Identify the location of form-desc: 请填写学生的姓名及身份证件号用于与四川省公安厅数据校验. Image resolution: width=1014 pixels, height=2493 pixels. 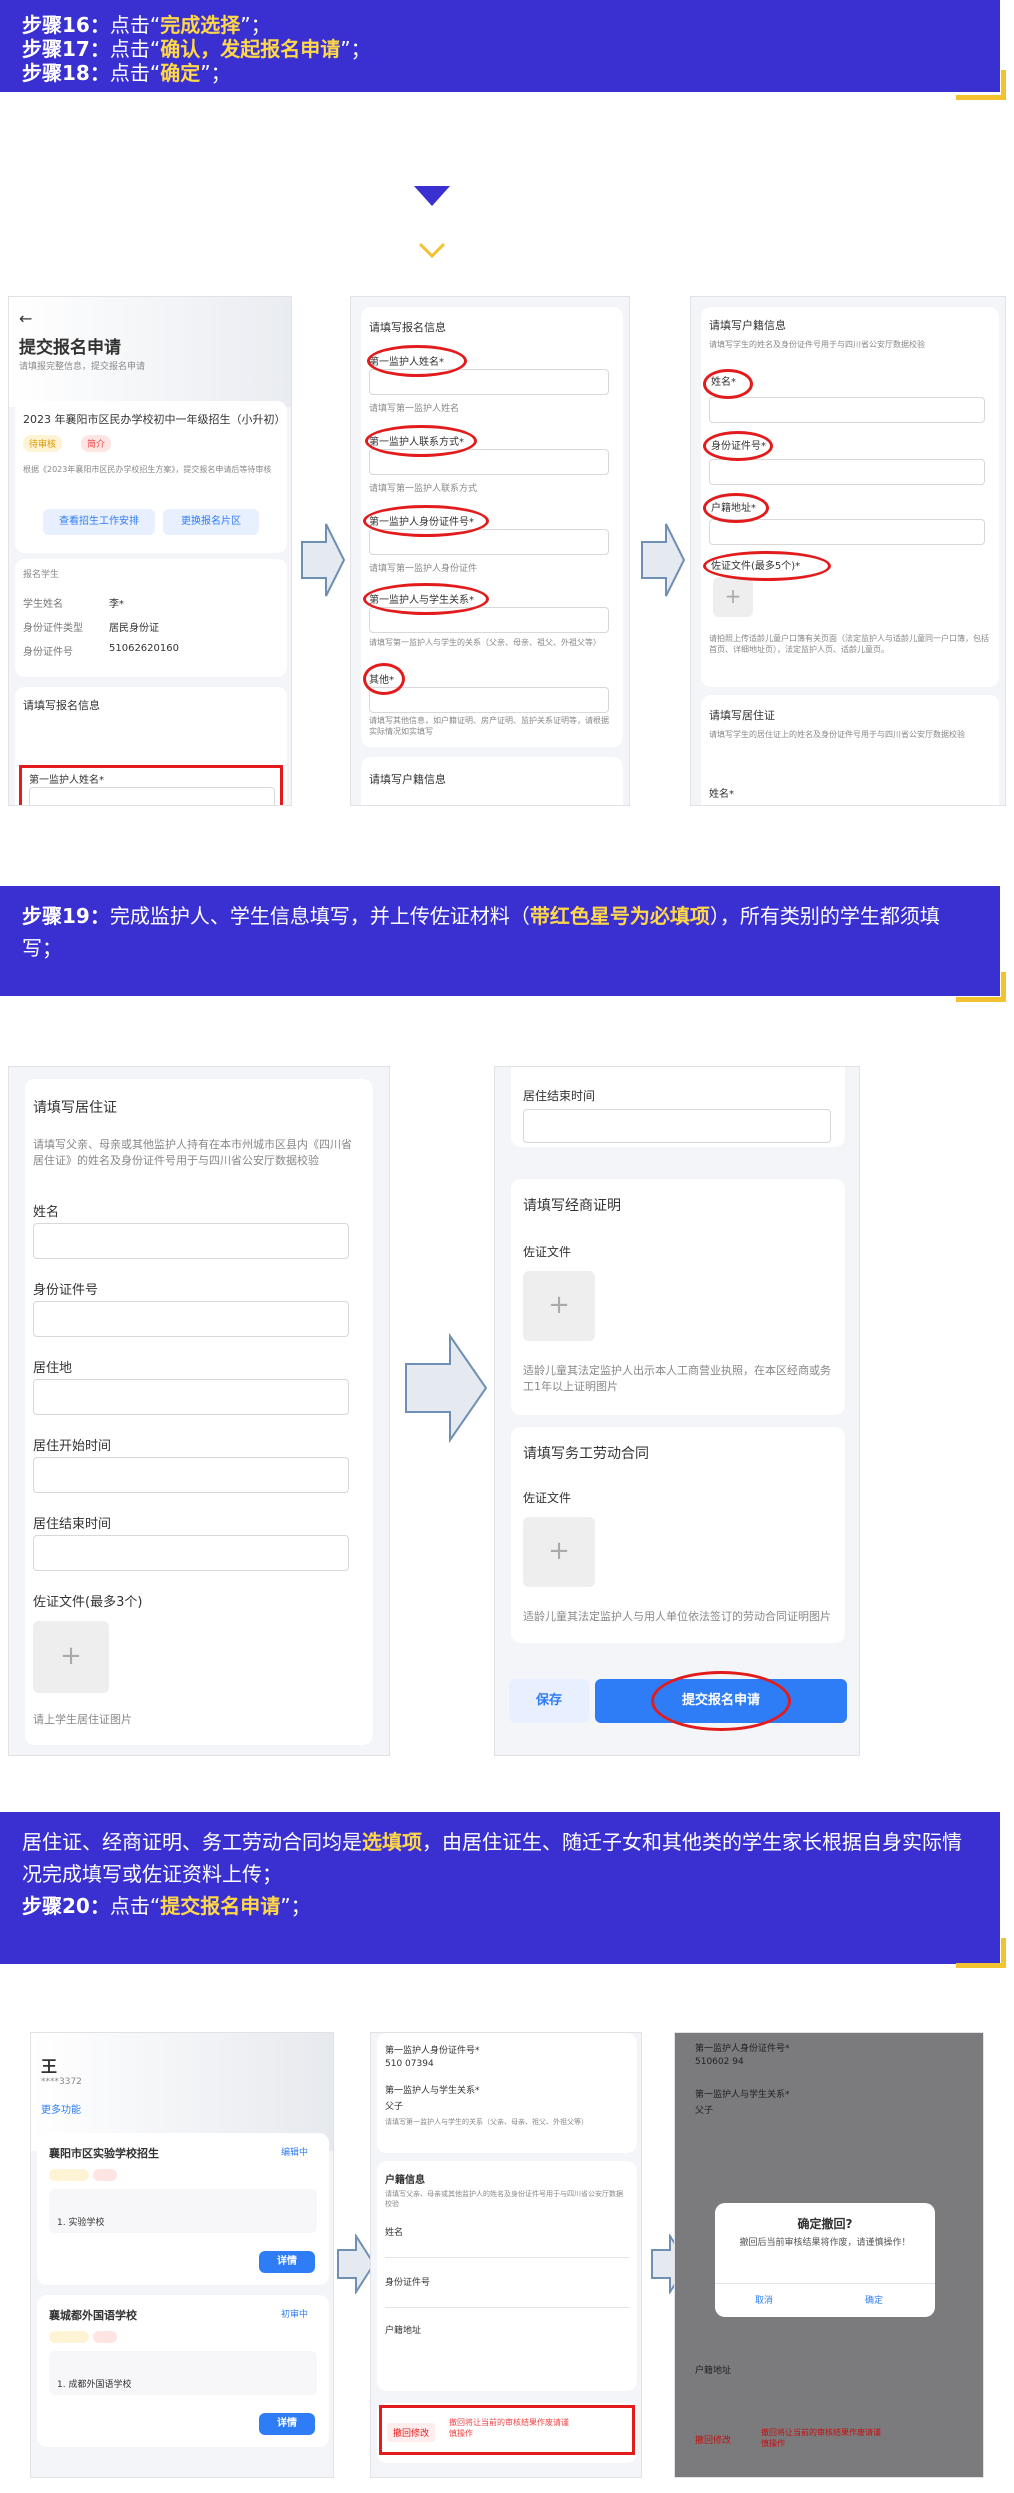
(817, 344).